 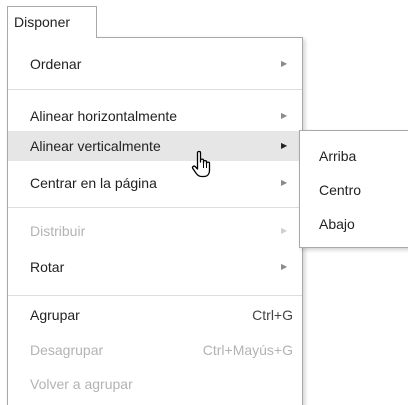 What do you see at coordinates (93, 183) in the screenshot?
I see `menu-item-label: Centrar en la página` at bounding box center [93, 183].